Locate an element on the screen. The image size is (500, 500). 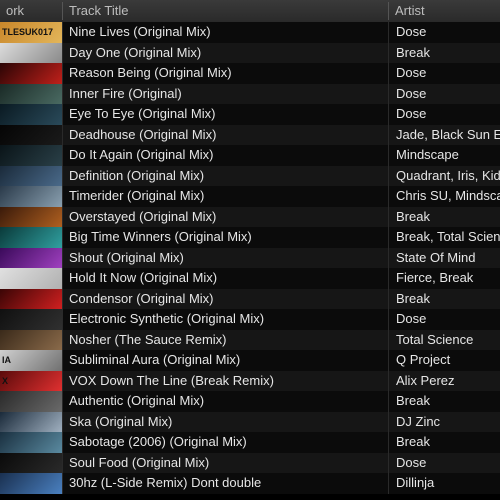
track-title-cell: Reason Being (Original Mix) is located at coordinates (225, 73).